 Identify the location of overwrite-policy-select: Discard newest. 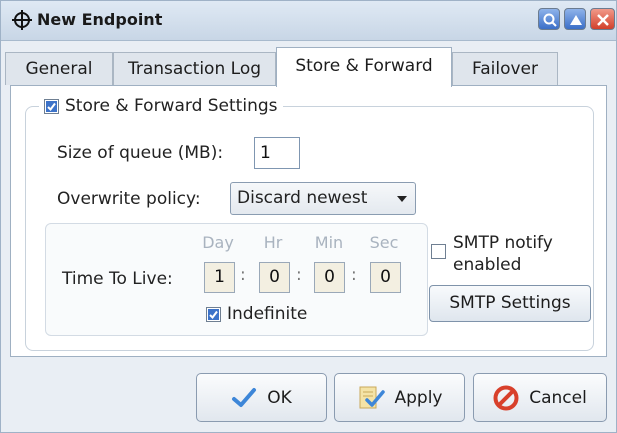
(323, 198).